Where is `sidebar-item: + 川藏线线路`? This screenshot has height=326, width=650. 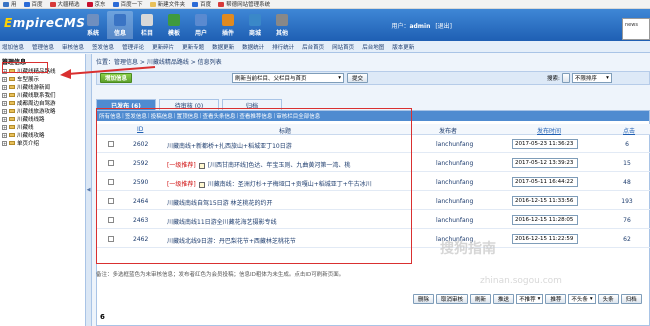 sidebar-item: + 川藏线线路 is located at coordinates (42, 119).